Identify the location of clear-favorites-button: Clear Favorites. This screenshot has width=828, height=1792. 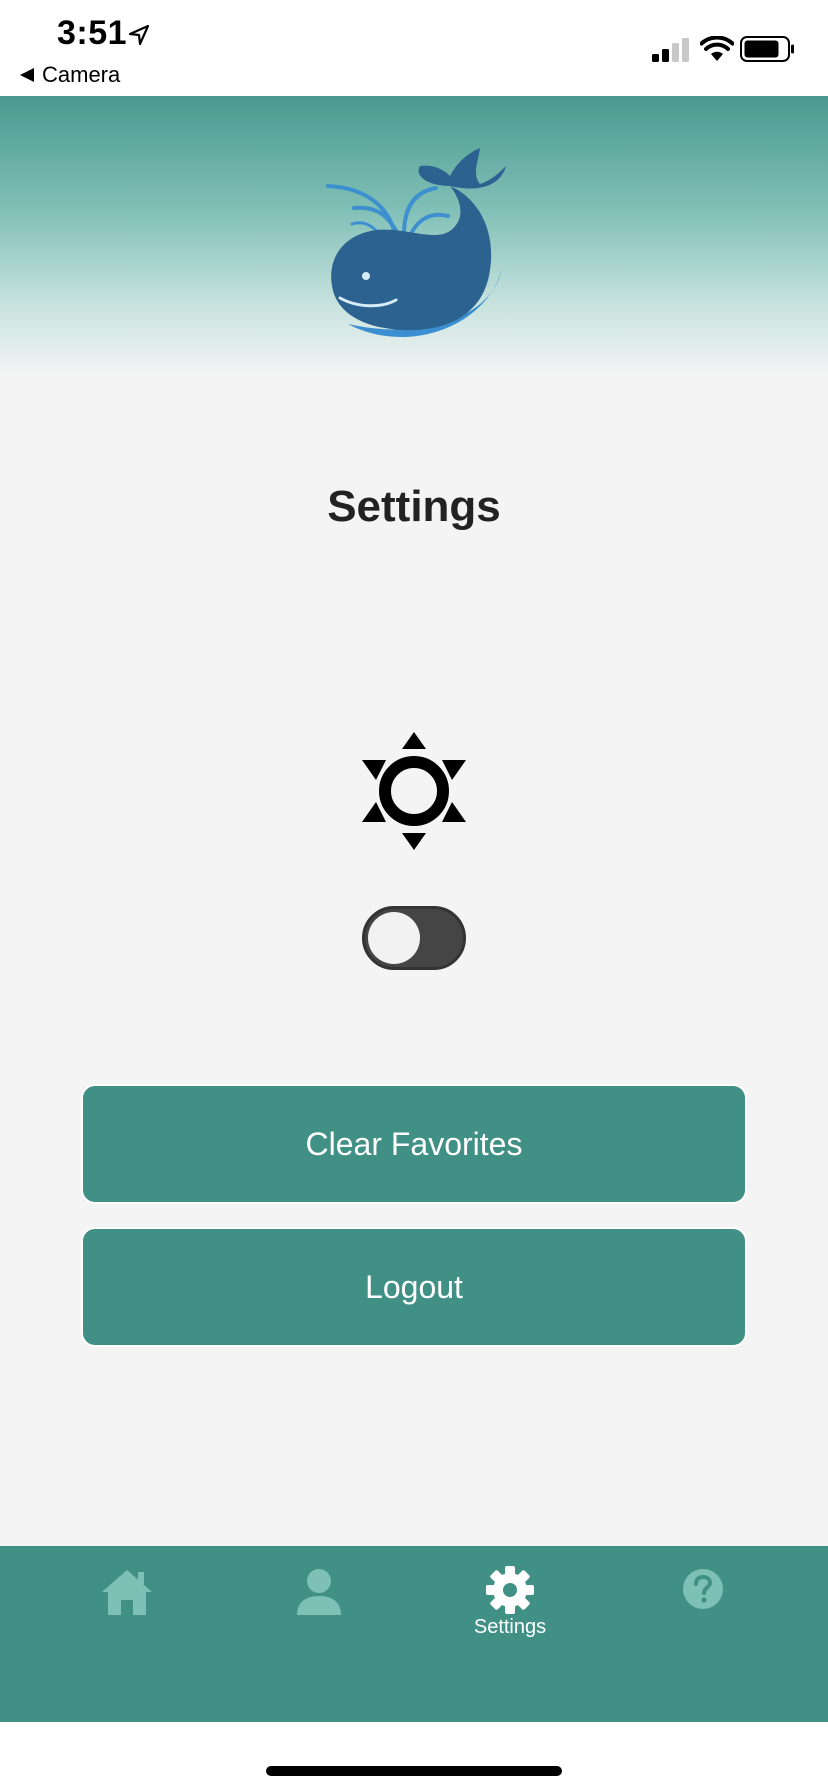
(414, 1144).